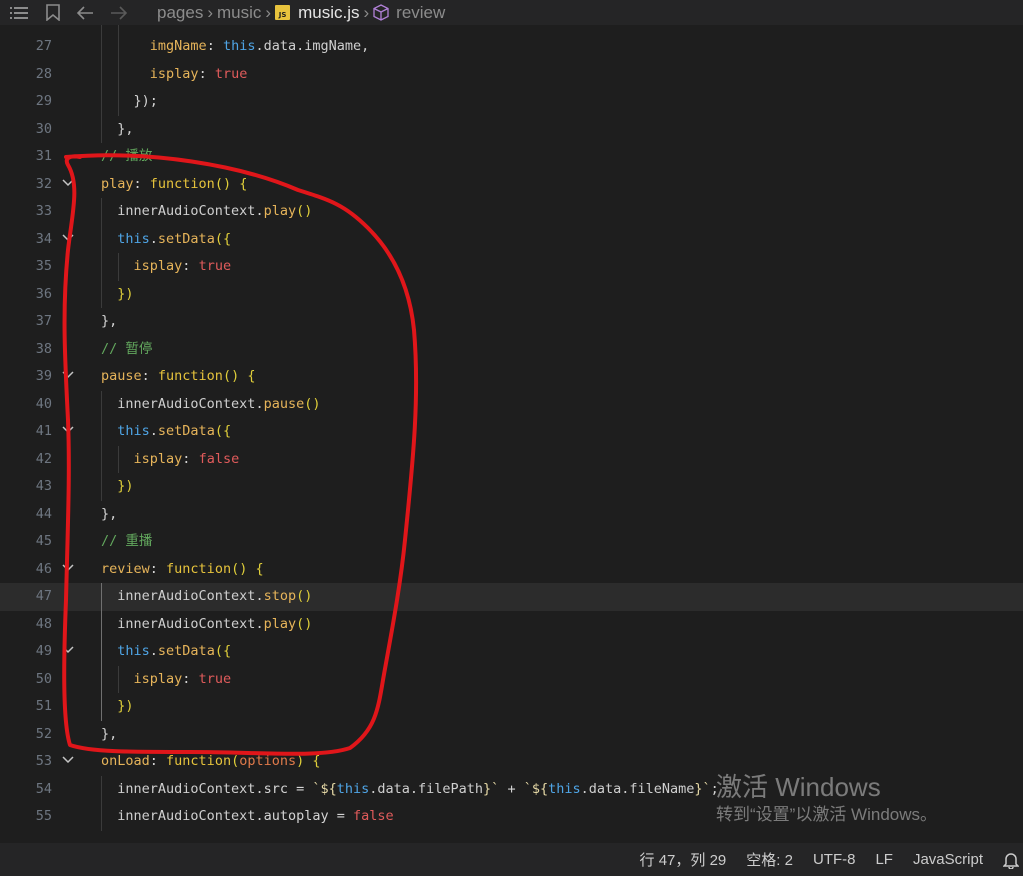 The width and height of the screenshot is (1023, 876). Describe the element at coordinates (826, 799) in the screenshot. I see `activate-windows-watermark: 激活 Windows 转到“设置”以激活 Windows。` at that location.